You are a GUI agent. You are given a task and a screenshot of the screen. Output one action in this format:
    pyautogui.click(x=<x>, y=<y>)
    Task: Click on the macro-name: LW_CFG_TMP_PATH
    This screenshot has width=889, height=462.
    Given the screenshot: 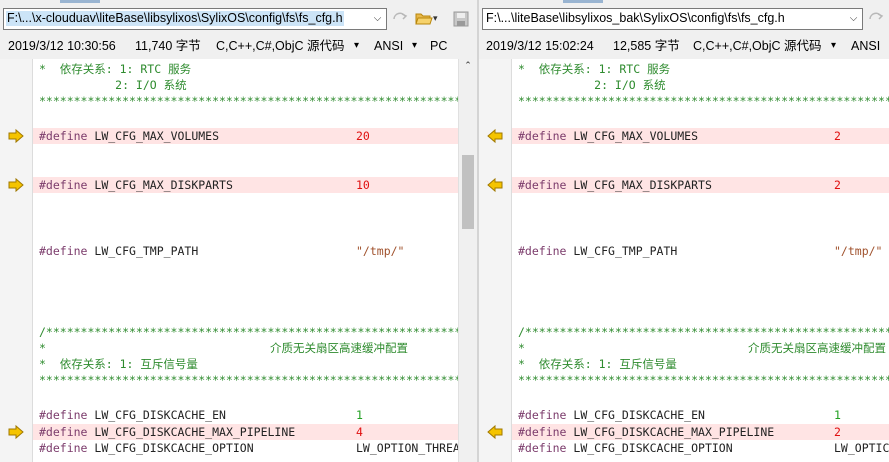 What is the action you would take?
    pyautogui.click(x=146, y=251)
    